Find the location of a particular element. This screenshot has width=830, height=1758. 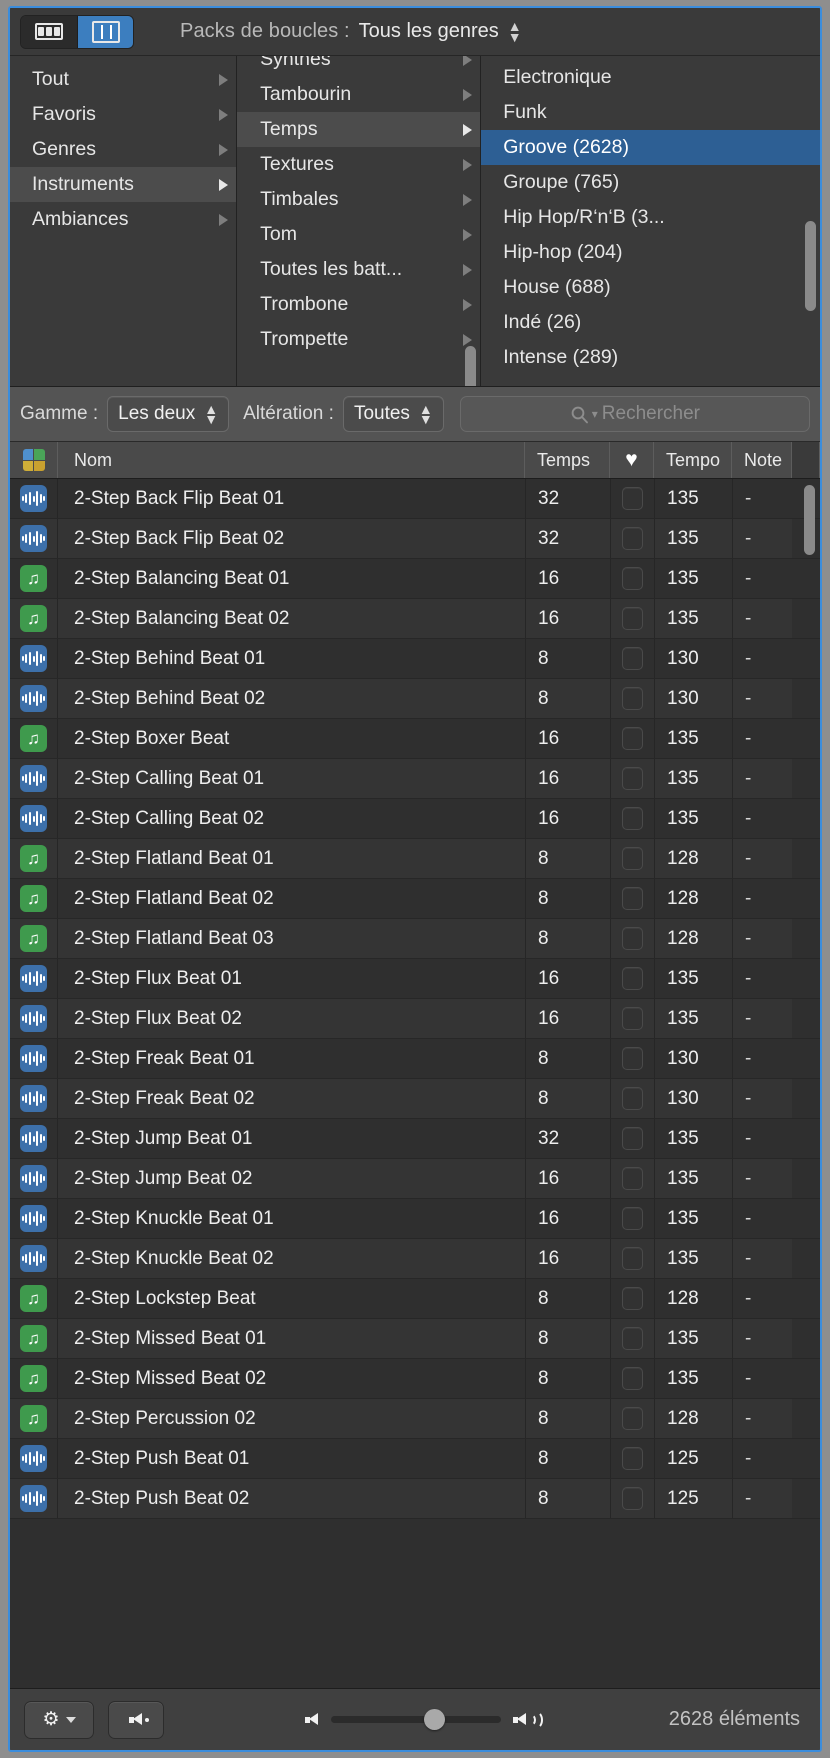

browser-item: Tout is located at coordinates (123, 79).